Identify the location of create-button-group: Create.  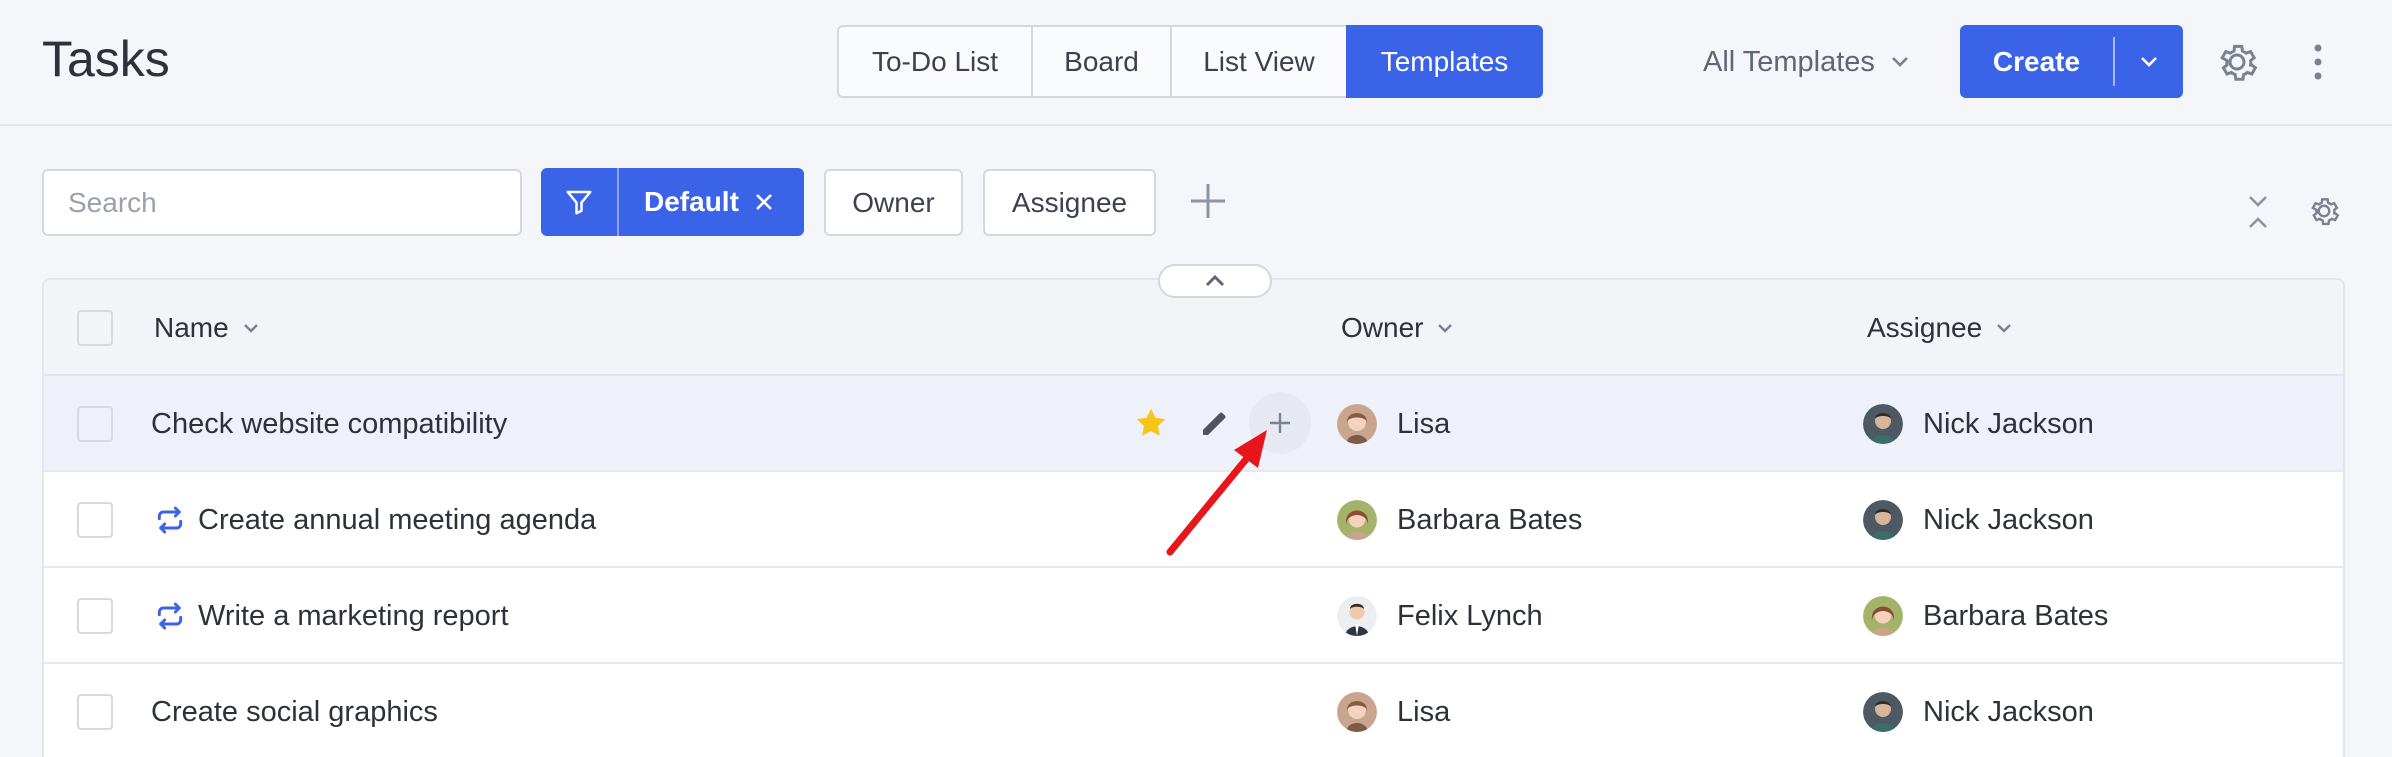
(2071, 61).